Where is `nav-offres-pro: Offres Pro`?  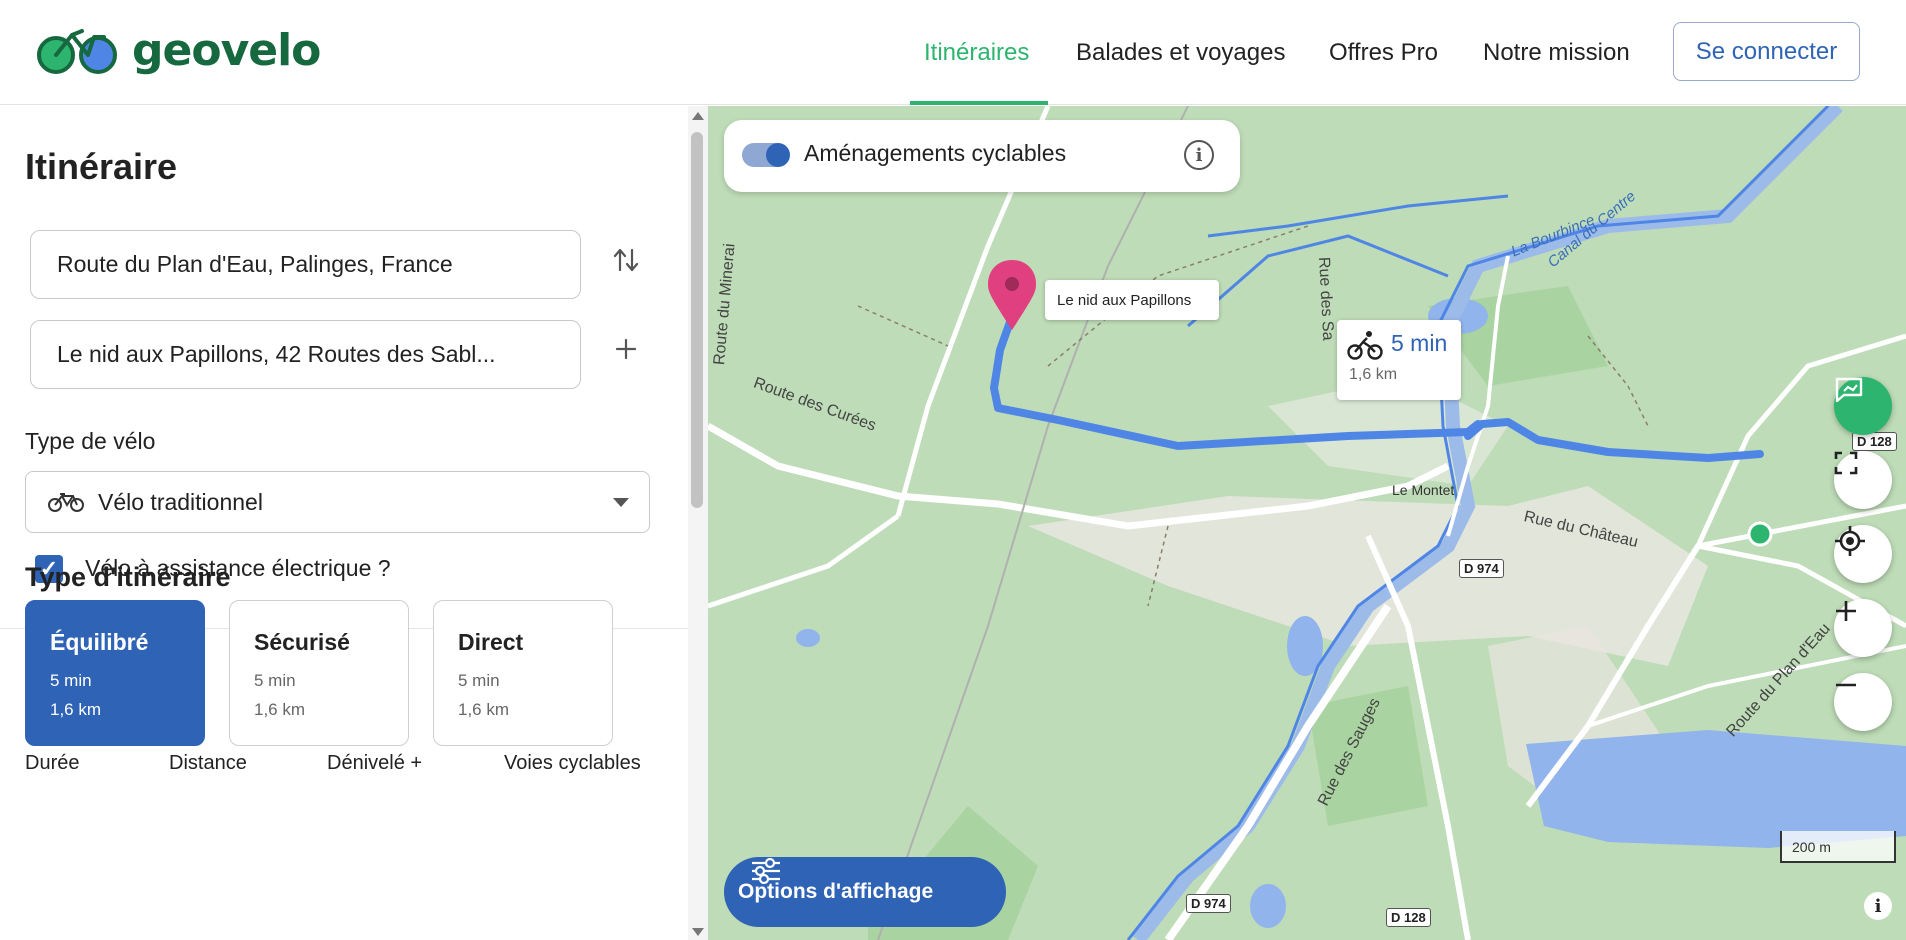
nav-offres-pro: Offres Pro is located at coordinates (1383, 52).